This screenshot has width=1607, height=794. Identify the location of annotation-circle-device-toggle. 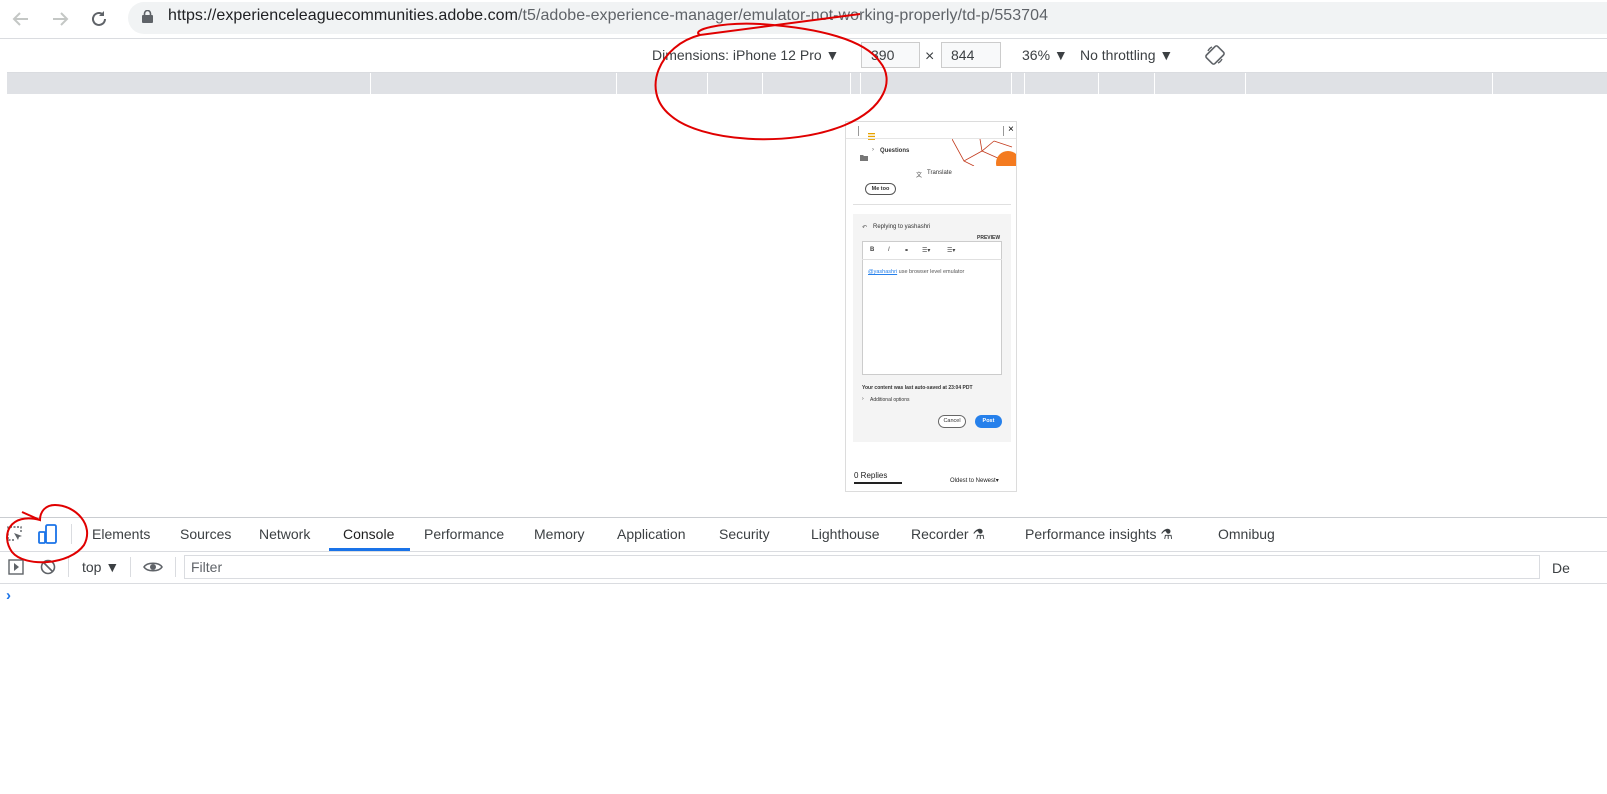
(47, 533).